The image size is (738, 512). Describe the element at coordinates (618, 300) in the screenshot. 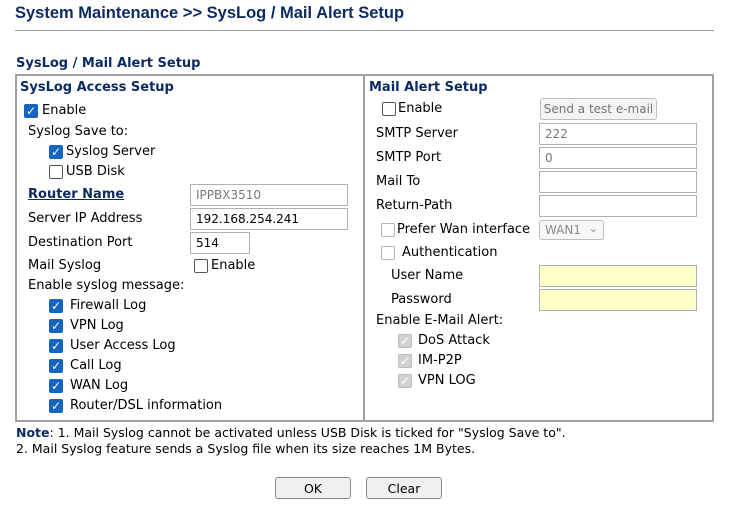

I see `password-field` at that location.